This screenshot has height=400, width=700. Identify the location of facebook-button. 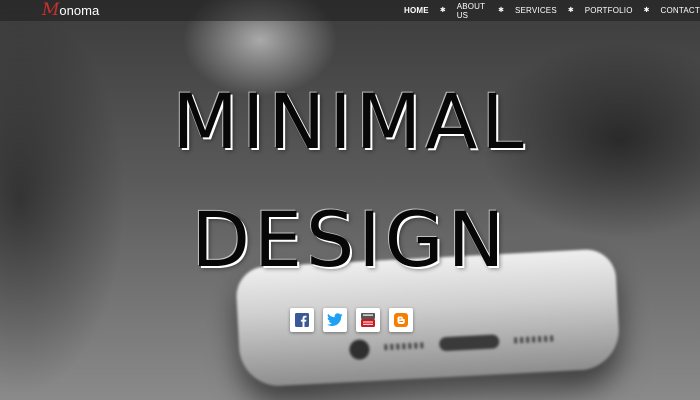
(302, 320).